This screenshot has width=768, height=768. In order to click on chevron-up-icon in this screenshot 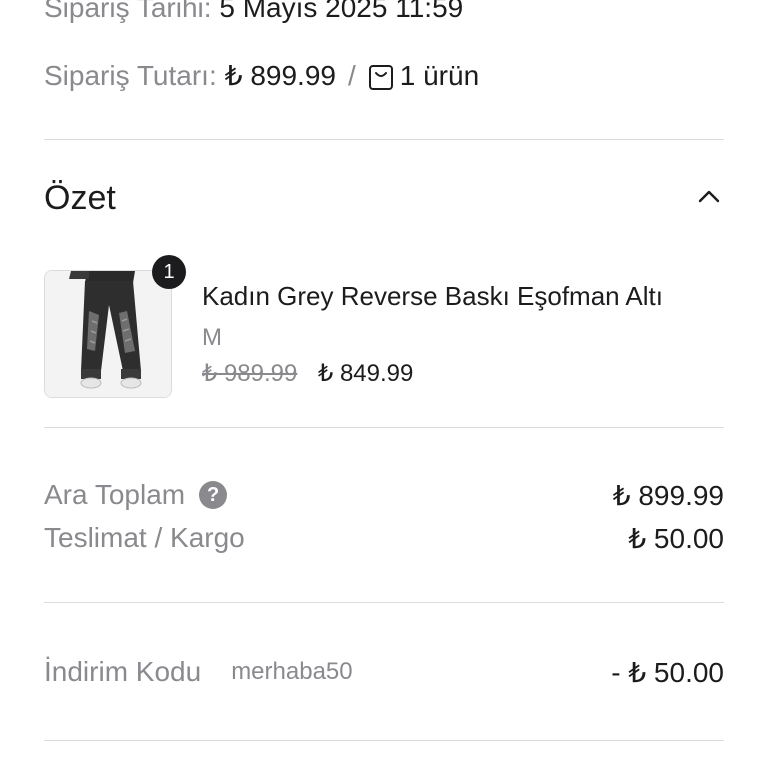, I will do `click(709, 197)`.